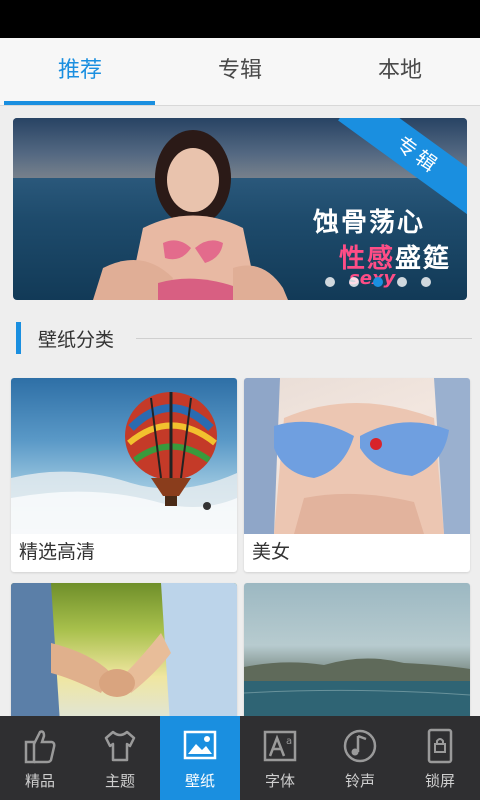  I want to click on section-title: 壁纸分类, so click(76, 340).